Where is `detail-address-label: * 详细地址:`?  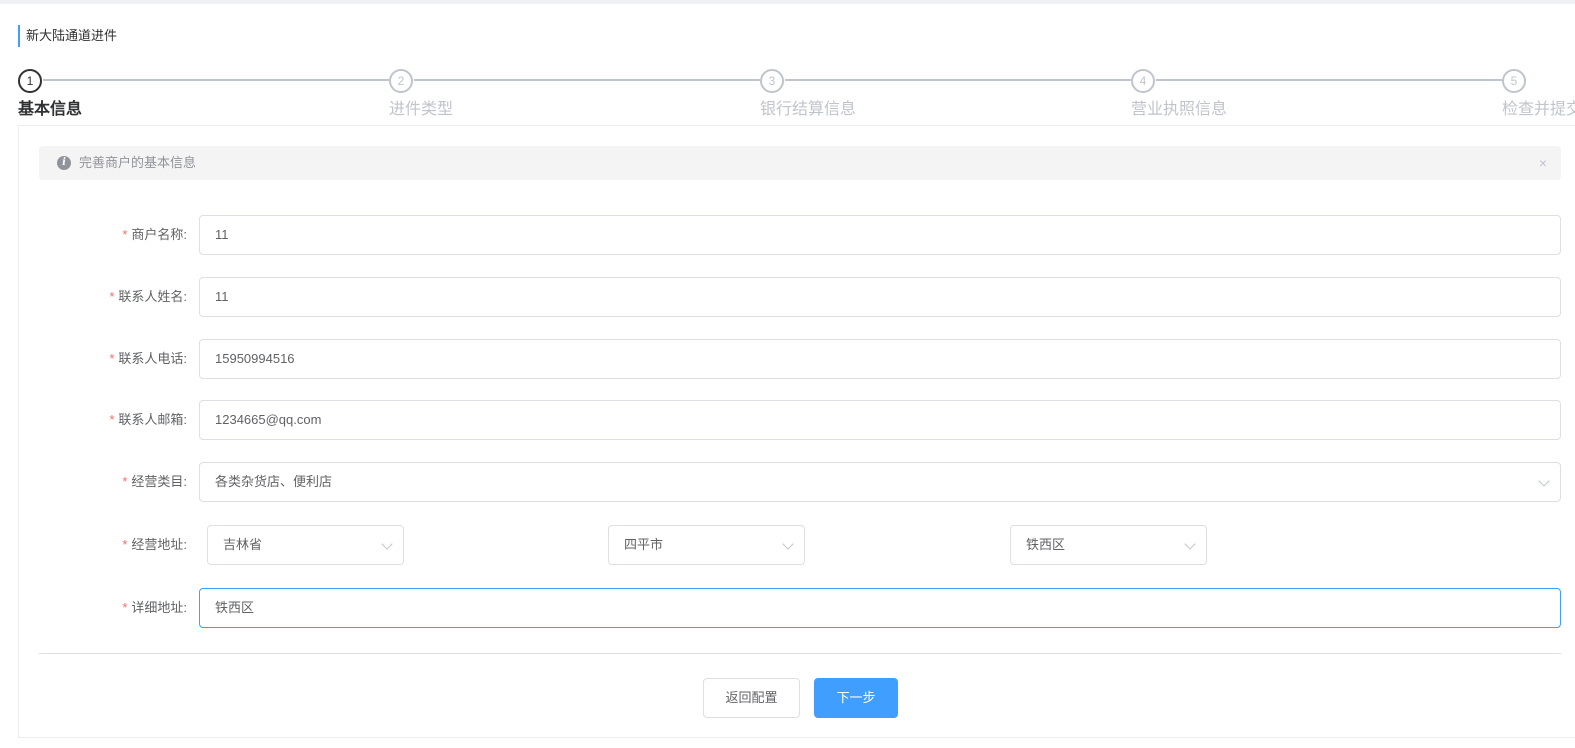
detail-address-label: * 详细地址: is located at coordinates (113, 608).